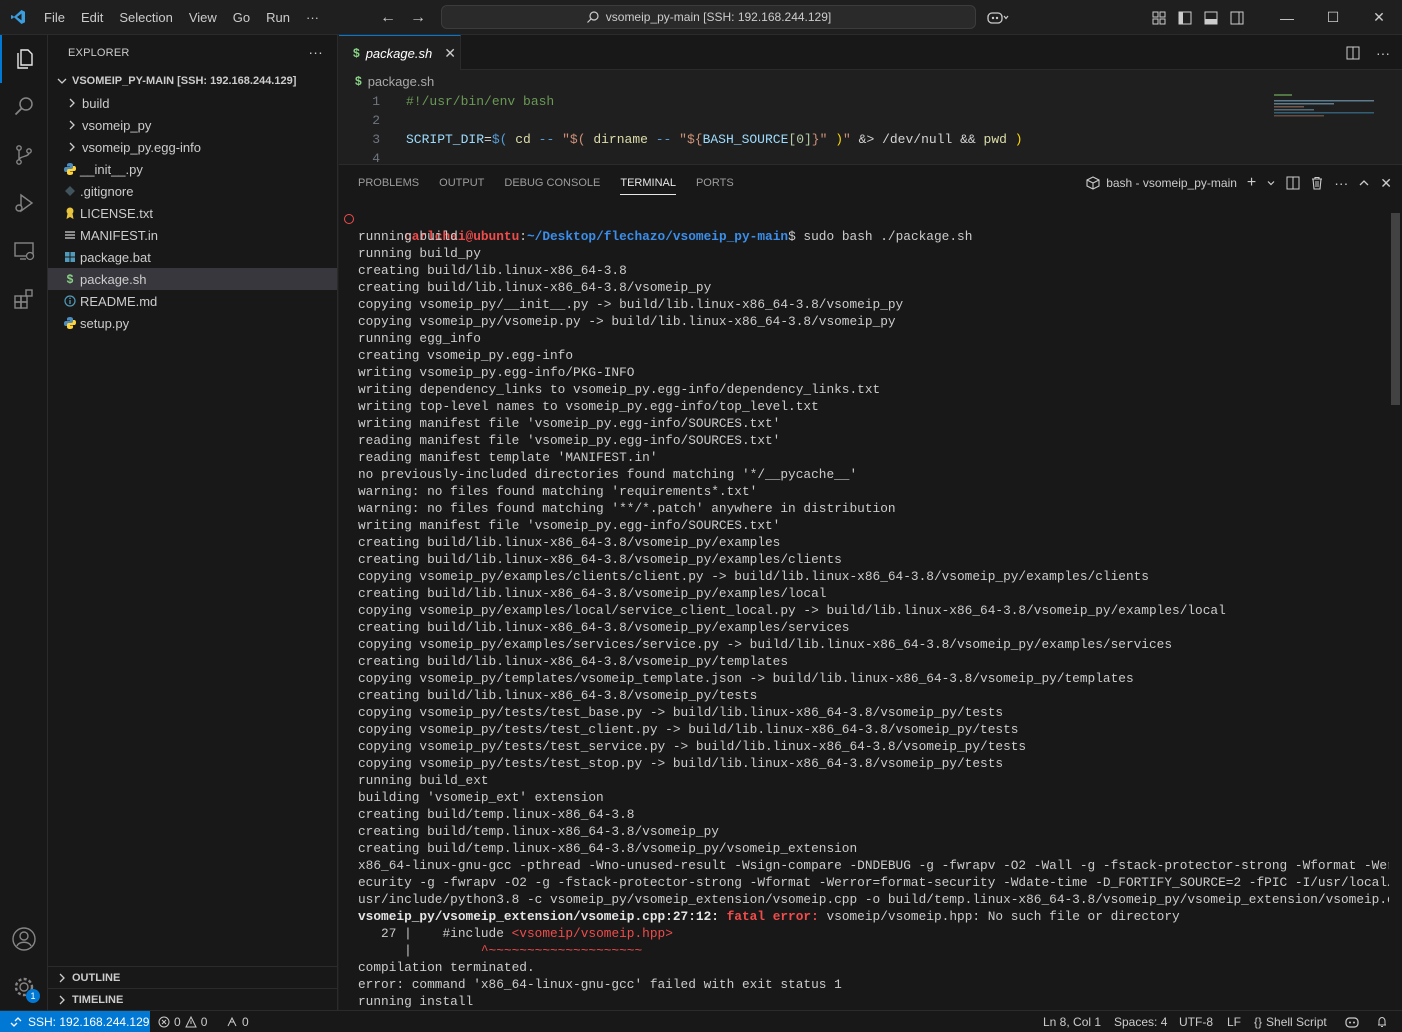 The image size is (1402, 1032). I want to click on split-terminal-icon, so click(1293, 183).